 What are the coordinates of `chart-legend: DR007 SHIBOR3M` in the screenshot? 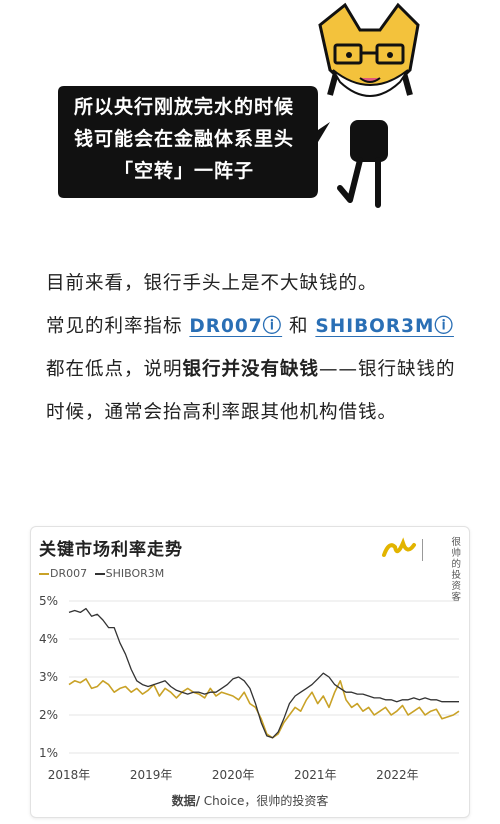 It's located at (101, 573).